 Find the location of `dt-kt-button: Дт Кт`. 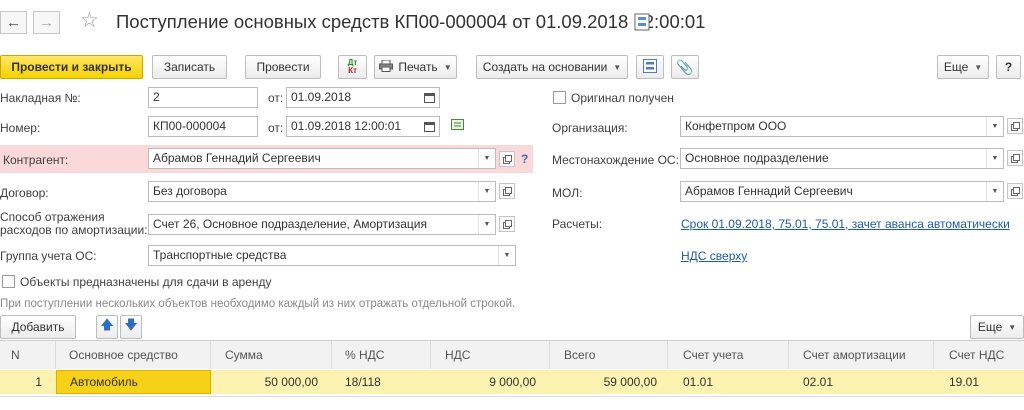

dt-kt-button: Дт Кт is located at coordinates (352, 67).